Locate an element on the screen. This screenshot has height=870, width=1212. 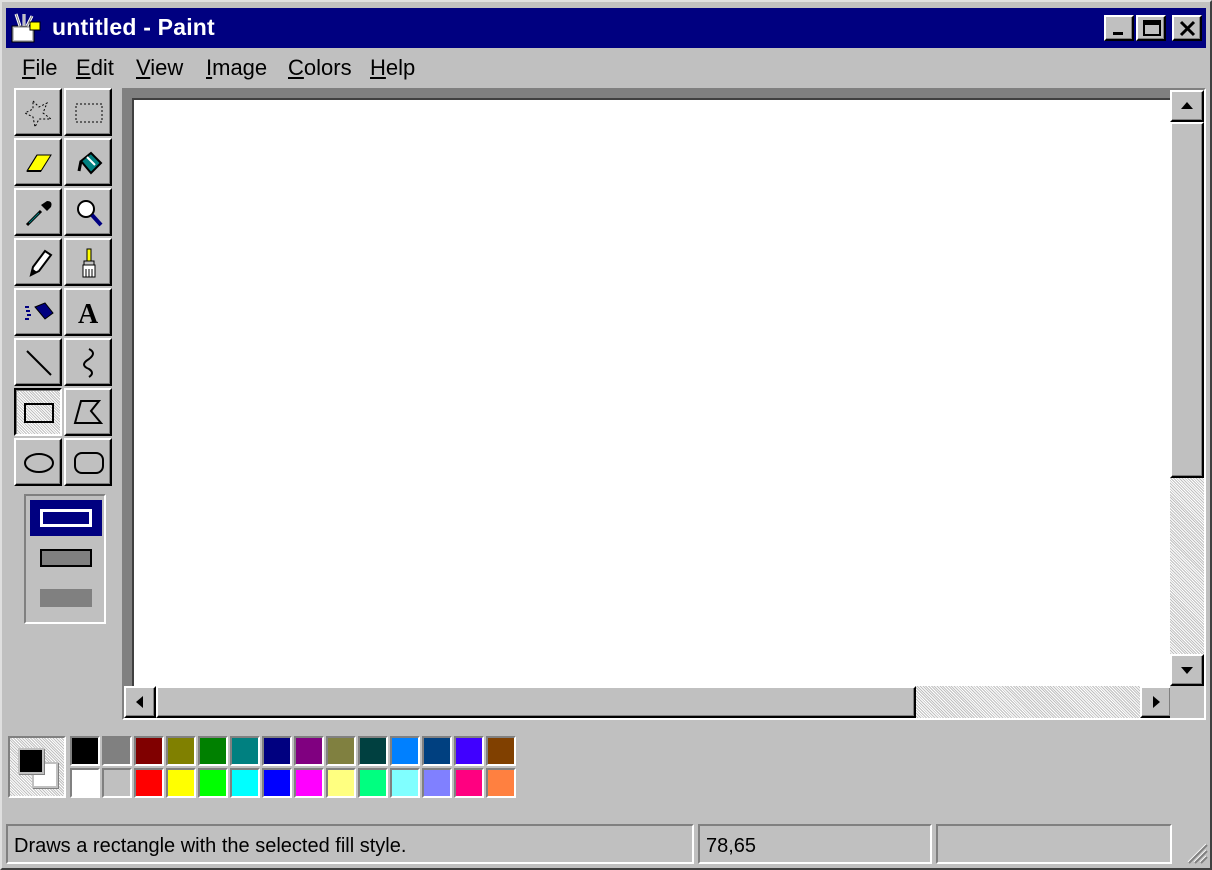
eyedropper-icon is located at coordinates (38, 214).